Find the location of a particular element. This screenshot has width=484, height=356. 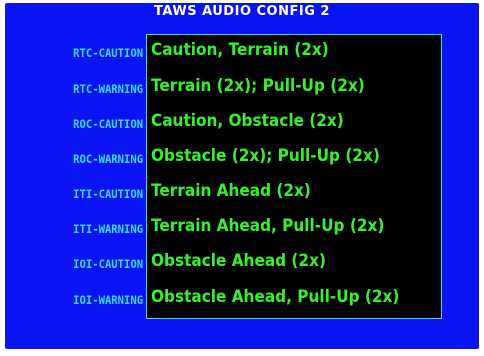

label-rtc-warning: RTC-WARNING is located at coordinates (107, 89).